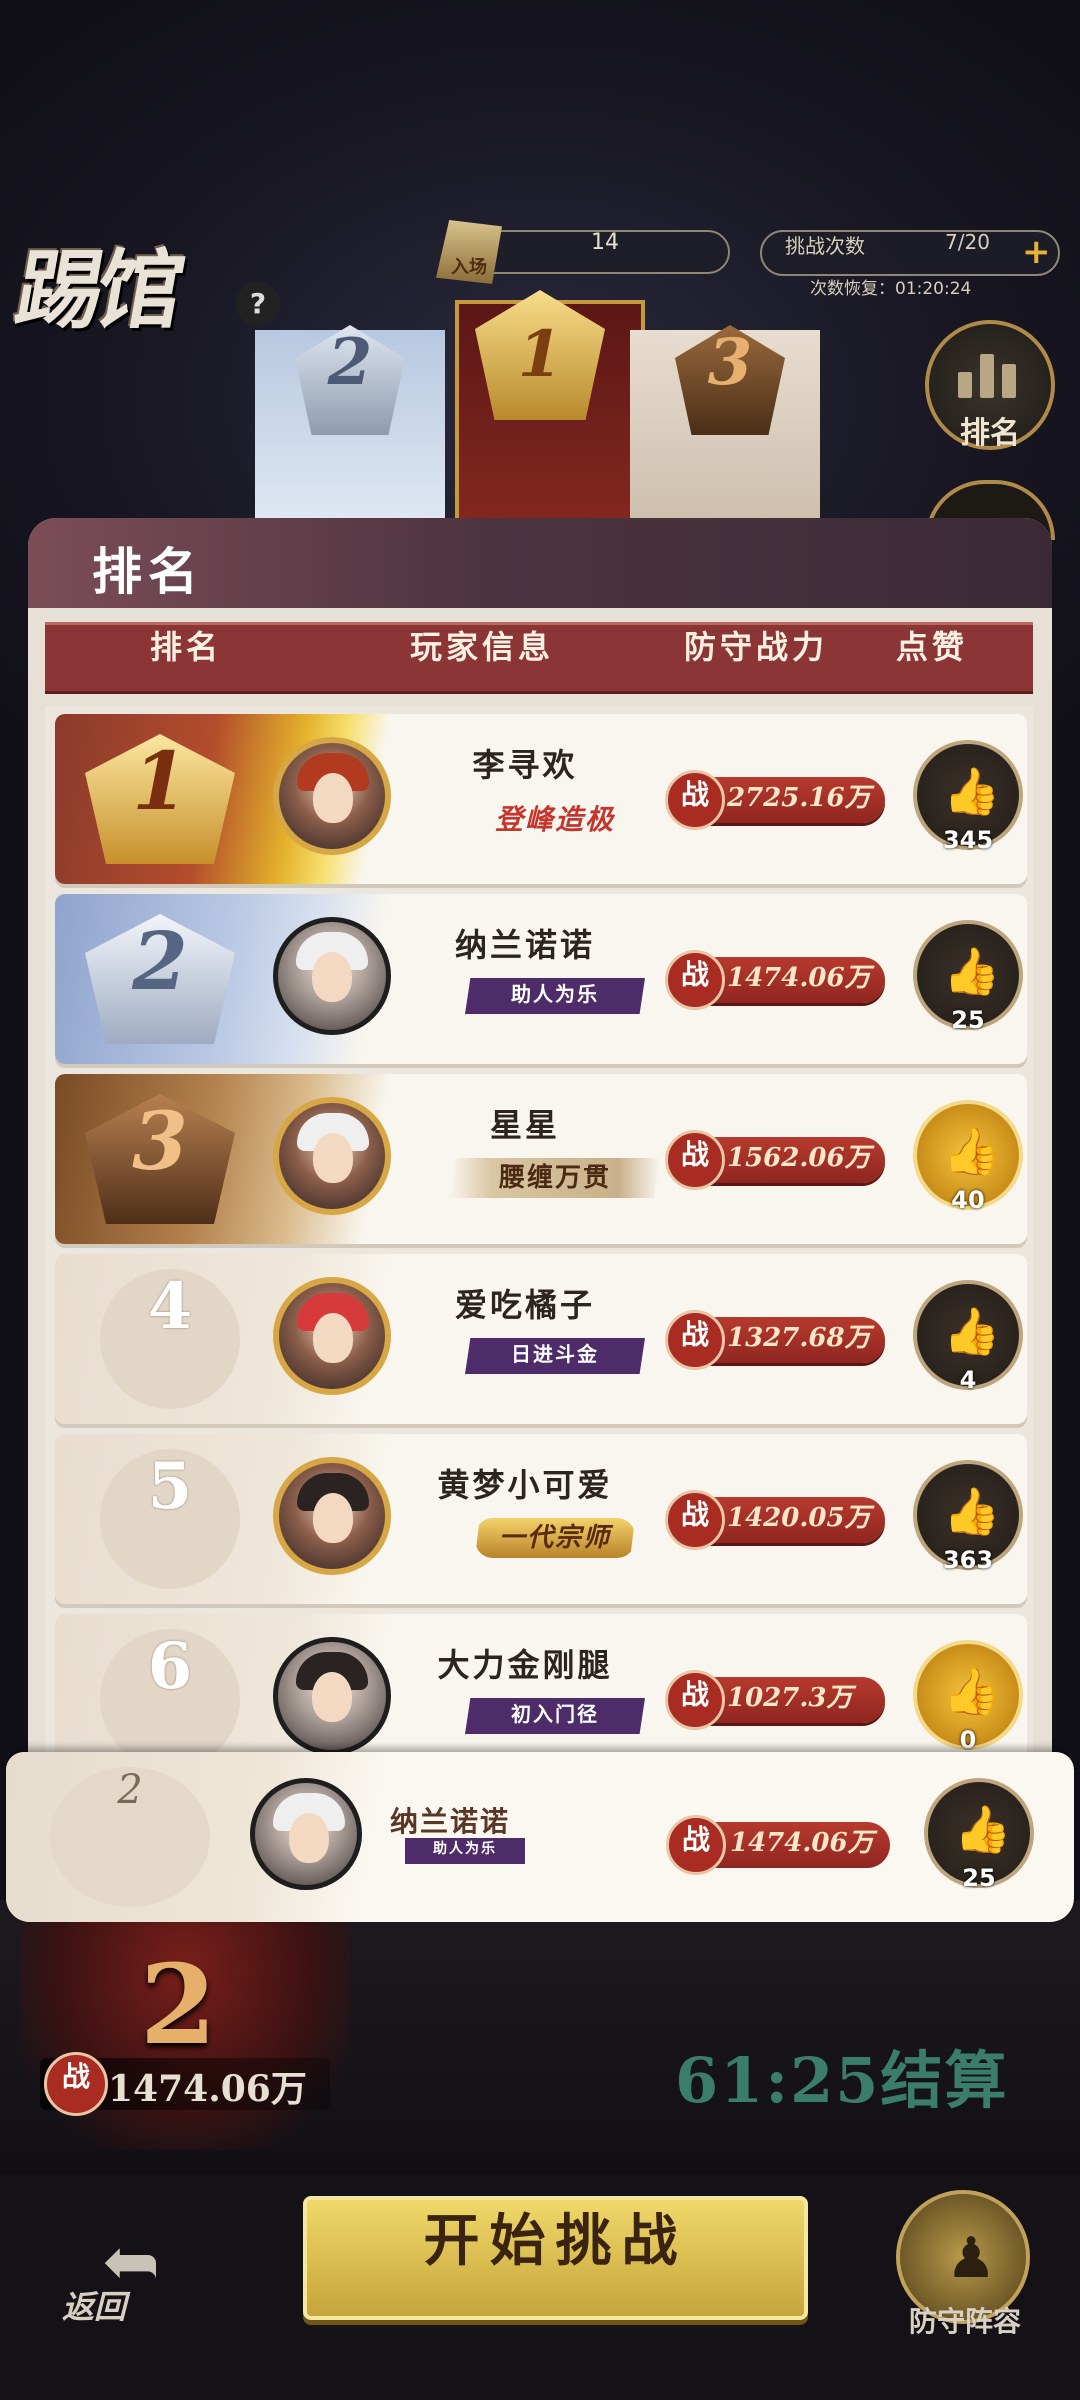 The width and height of the screenshot is (1080, 2400). Describe the element at coordinates (555, 1356) in the screenshot. I see `player-title: 日进斗金` at that location.